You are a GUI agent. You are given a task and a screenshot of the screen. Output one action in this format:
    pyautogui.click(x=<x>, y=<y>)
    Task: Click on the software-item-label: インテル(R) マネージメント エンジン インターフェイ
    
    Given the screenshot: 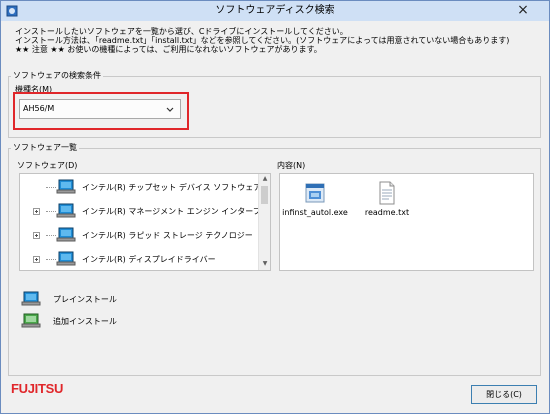 What is the action you would take?
    pyautogui.click(x=176, y=211)
    